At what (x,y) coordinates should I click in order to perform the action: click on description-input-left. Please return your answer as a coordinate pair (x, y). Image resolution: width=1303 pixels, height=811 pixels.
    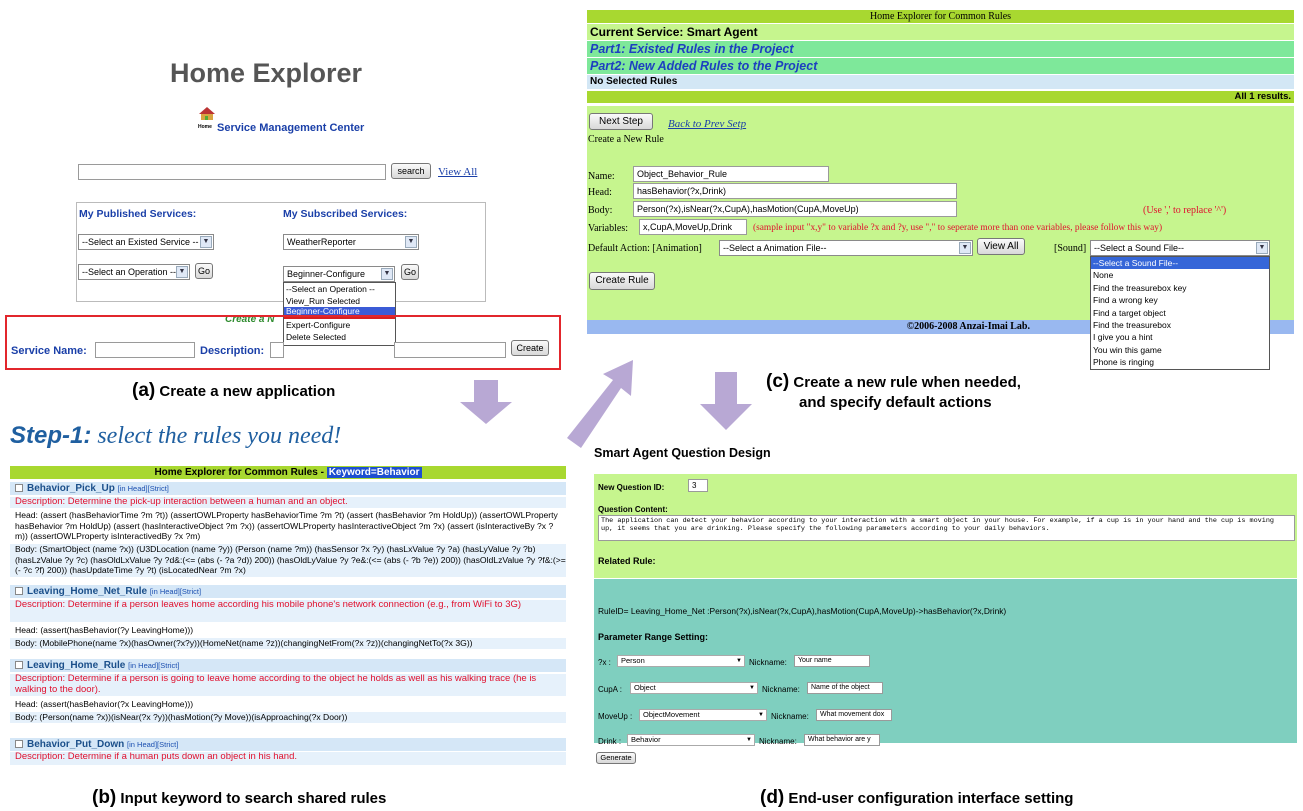
    Looking at the image, I should click on (277, 350).